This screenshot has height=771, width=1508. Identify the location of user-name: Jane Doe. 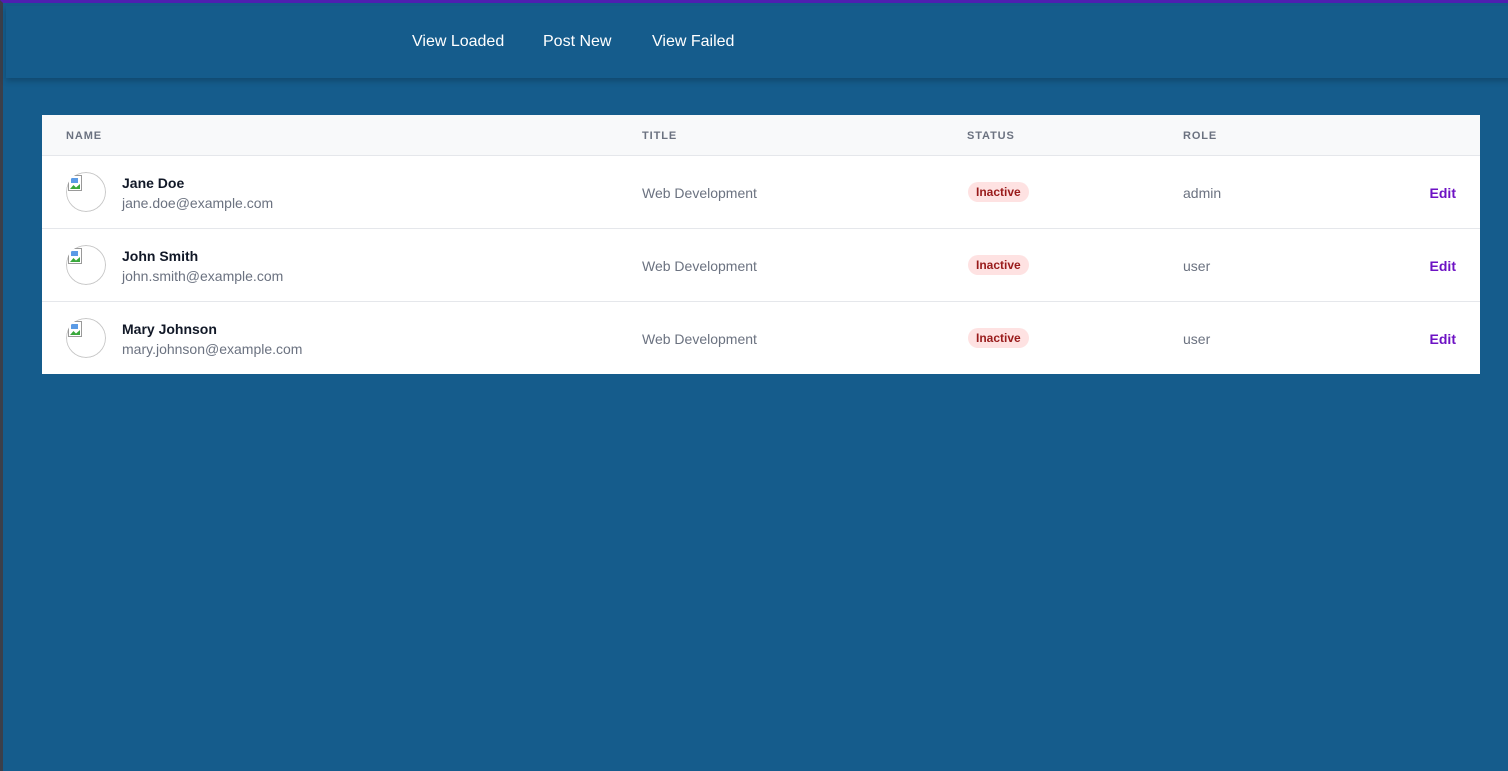
(153, 183).